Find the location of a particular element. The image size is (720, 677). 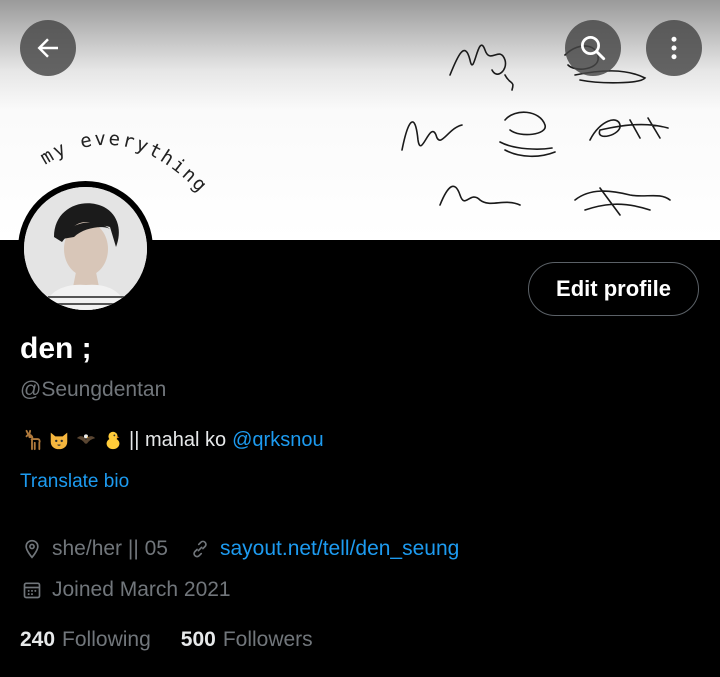

translate-bio-link: Translate bio is located at coordinates (74, 482).